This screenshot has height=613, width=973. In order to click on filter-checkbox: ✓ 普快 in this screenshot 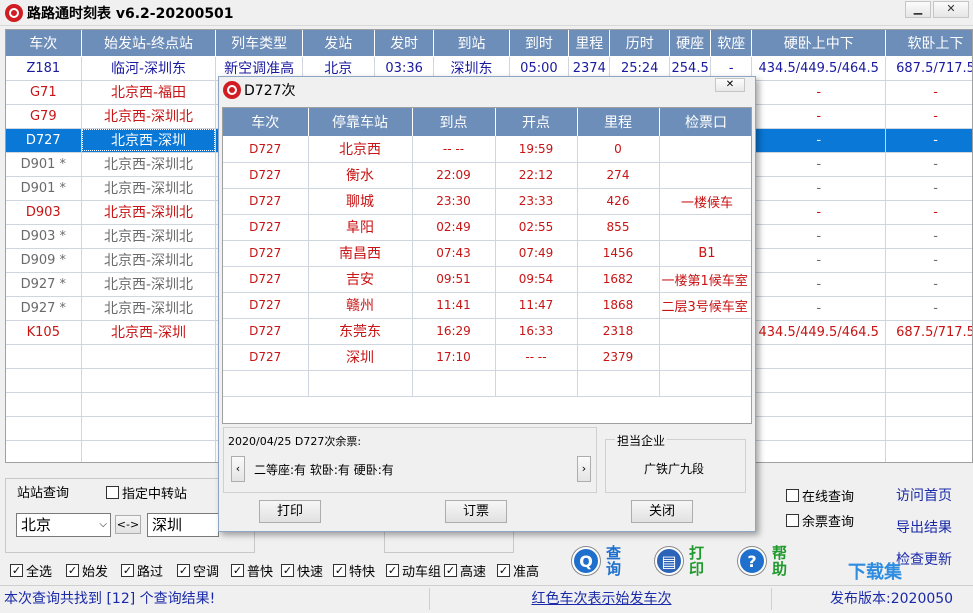, I will do `click(252, 570)`.